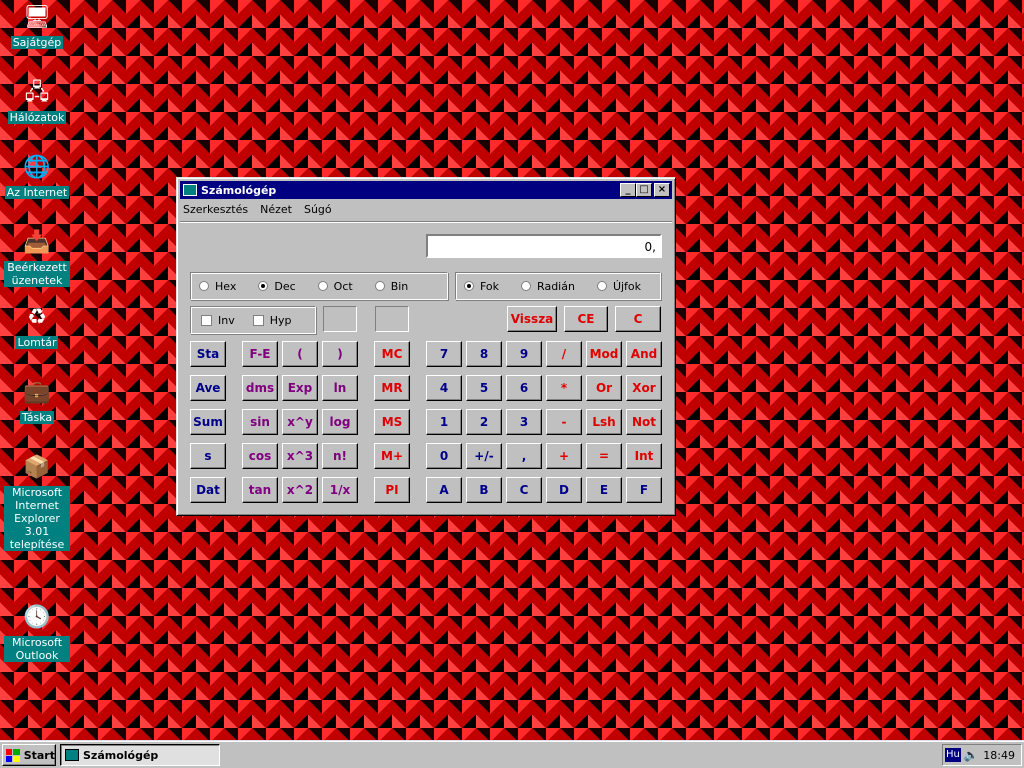 This screenshot has width=1024, height=768. I want to click on digit-button: 4, so click(444, 388).